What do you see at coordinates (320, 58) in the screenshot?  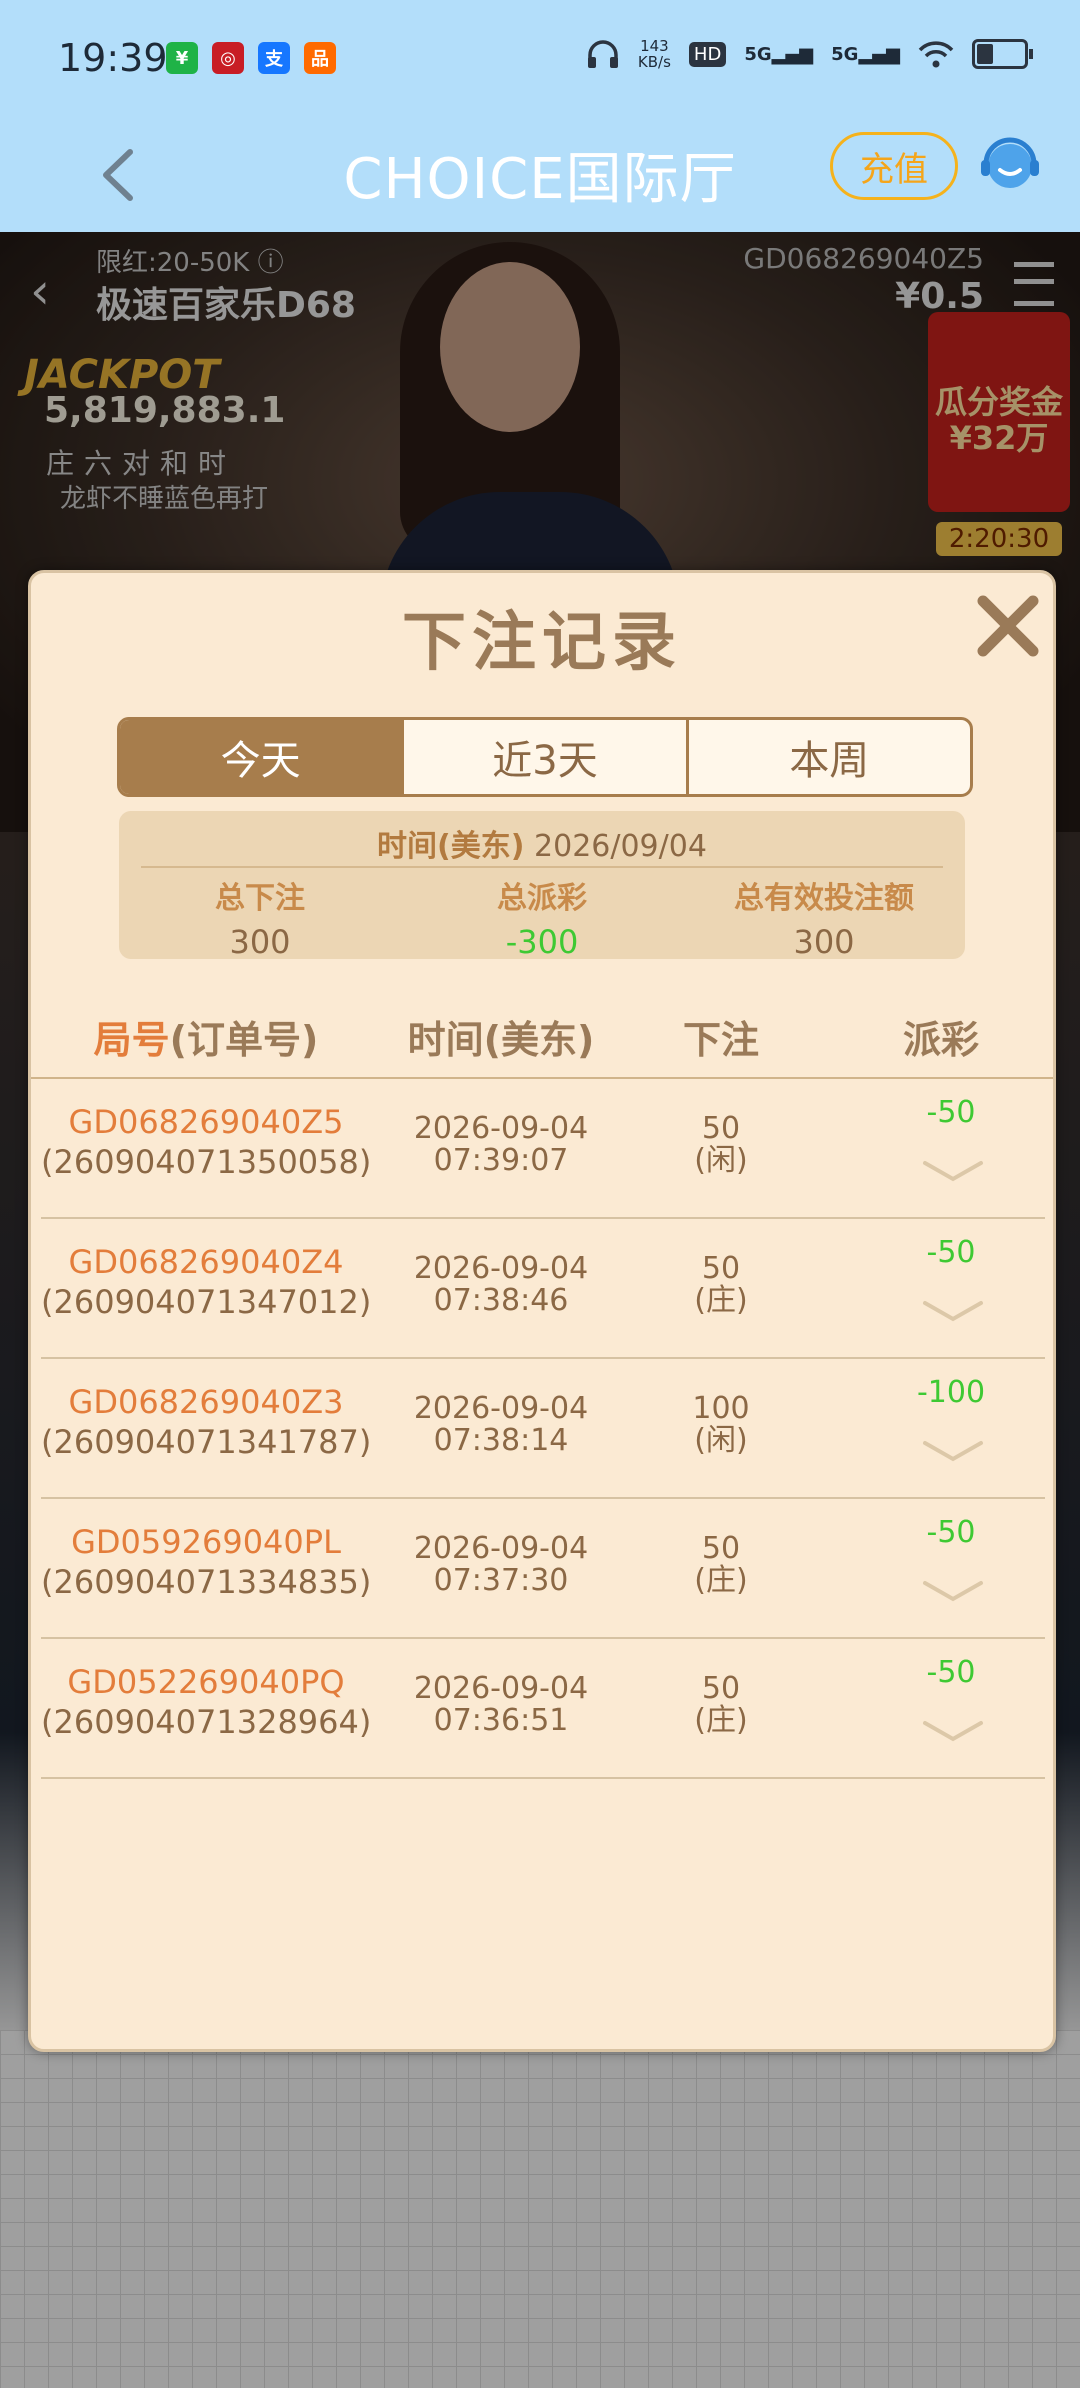 I see `taobao-icon: 品` at bounding box center [320, 58].